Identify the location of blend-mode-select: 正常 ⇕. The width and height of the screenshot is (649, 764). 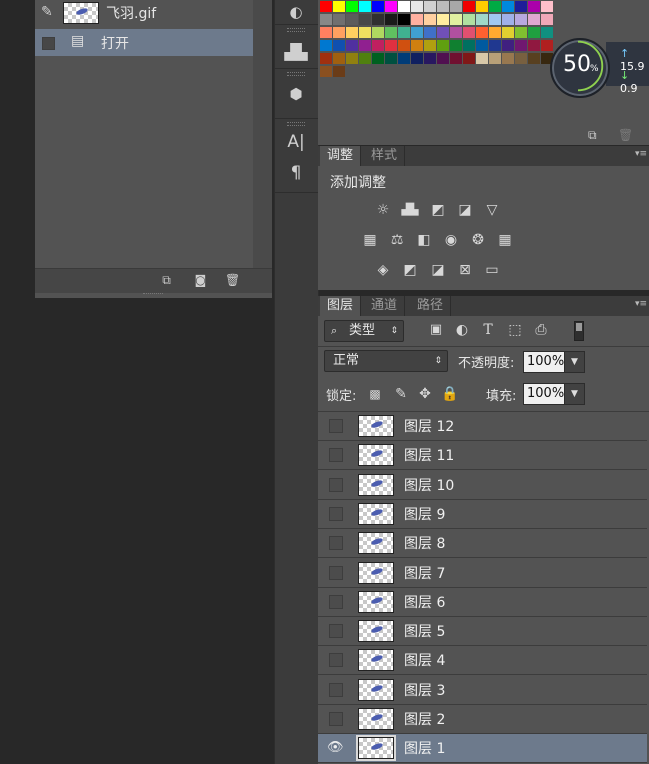
(386, 361).